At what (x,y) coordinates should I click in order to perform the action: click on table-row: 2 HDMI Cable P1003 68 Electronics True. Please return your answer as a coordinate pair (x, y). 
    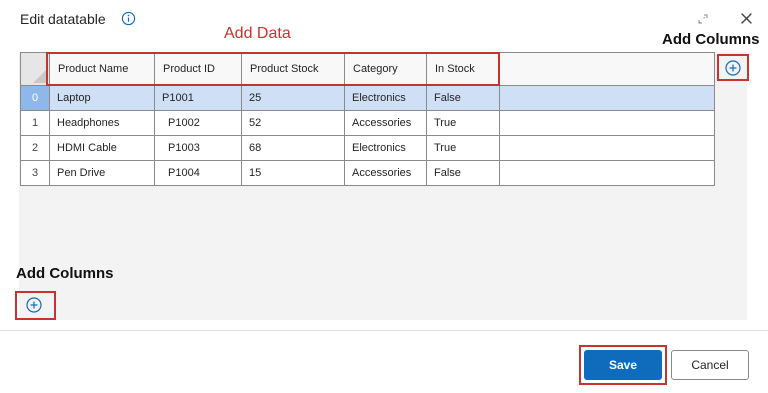
    Looking at the image, I should click on (367, 148).